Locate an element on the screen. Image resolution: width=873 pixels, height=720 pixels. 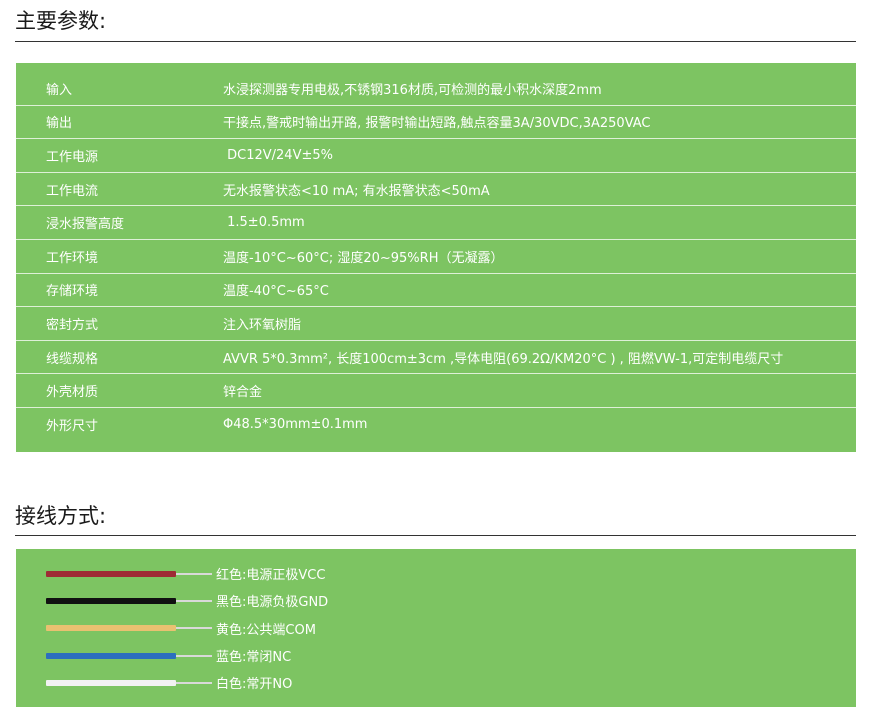
spec-value: 水浸探测器专用电极,不锈钢316材质,可检测的最小积水深度2mm is located at coordinates (412, 90).